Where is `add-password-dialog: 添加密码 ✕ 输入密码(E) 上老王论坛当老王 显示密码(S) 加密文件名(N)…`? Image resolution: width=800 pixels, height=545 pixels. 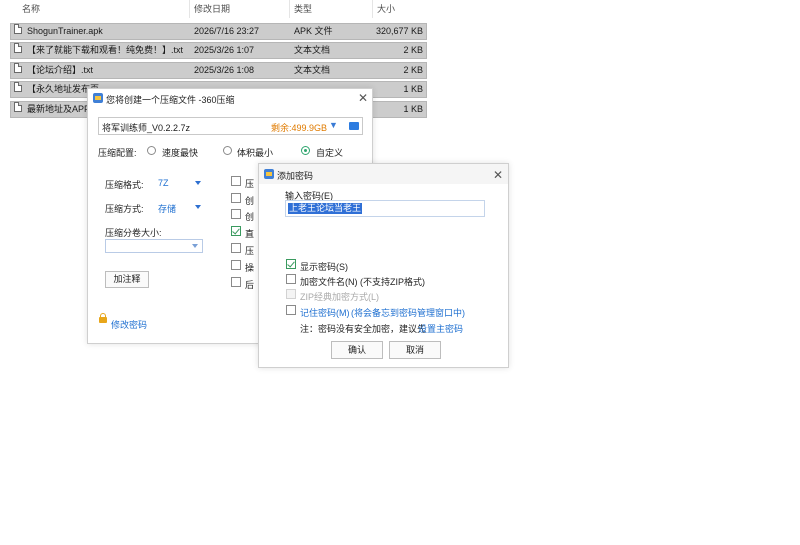
add-password-dialog: 添加密码 ✕ 输入密码(E) 上老王论坛当老王 显示密码(S) 加密文件名(N)… is located at coordinates (383, 265).